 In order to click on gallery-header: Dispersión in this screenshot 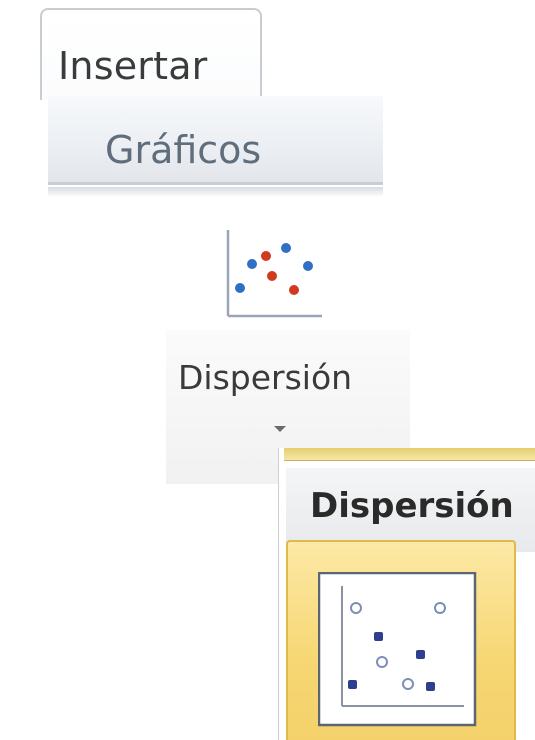, I will do `click(412, 506)`.